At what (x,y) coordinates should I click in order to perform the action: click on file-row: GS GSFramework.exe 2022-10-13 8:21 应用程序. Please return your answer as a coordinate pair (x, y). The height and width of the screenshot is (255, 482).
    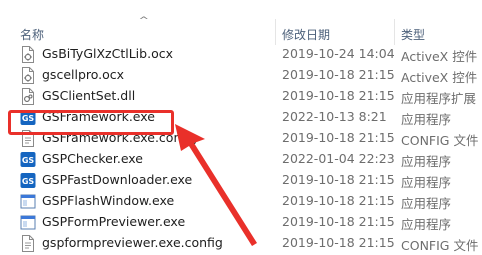
    Looking at the image, I should click on (241, 117).